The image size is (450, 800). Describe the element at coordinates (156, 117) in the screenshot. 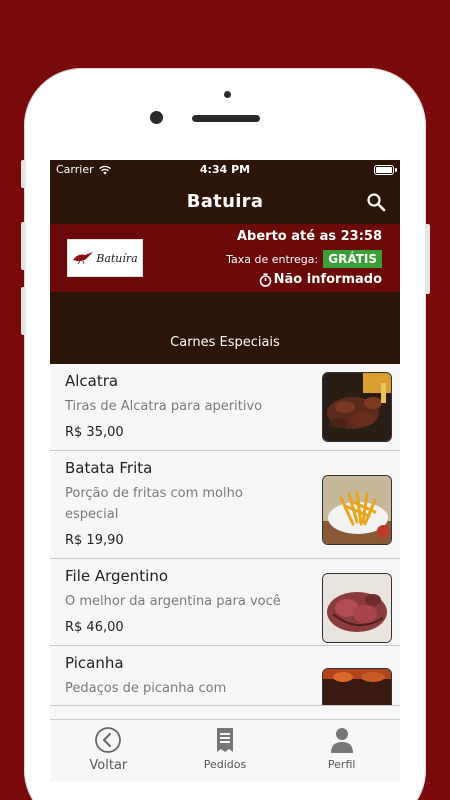

I see `front-camera` at that location.